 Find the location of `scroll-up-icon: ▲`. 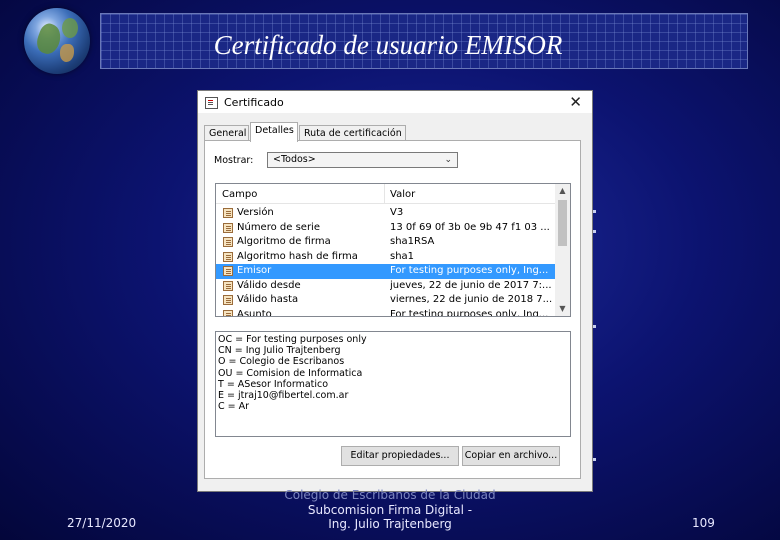

scroll-up-icon: ▲ is located at coordinates (562, 191).